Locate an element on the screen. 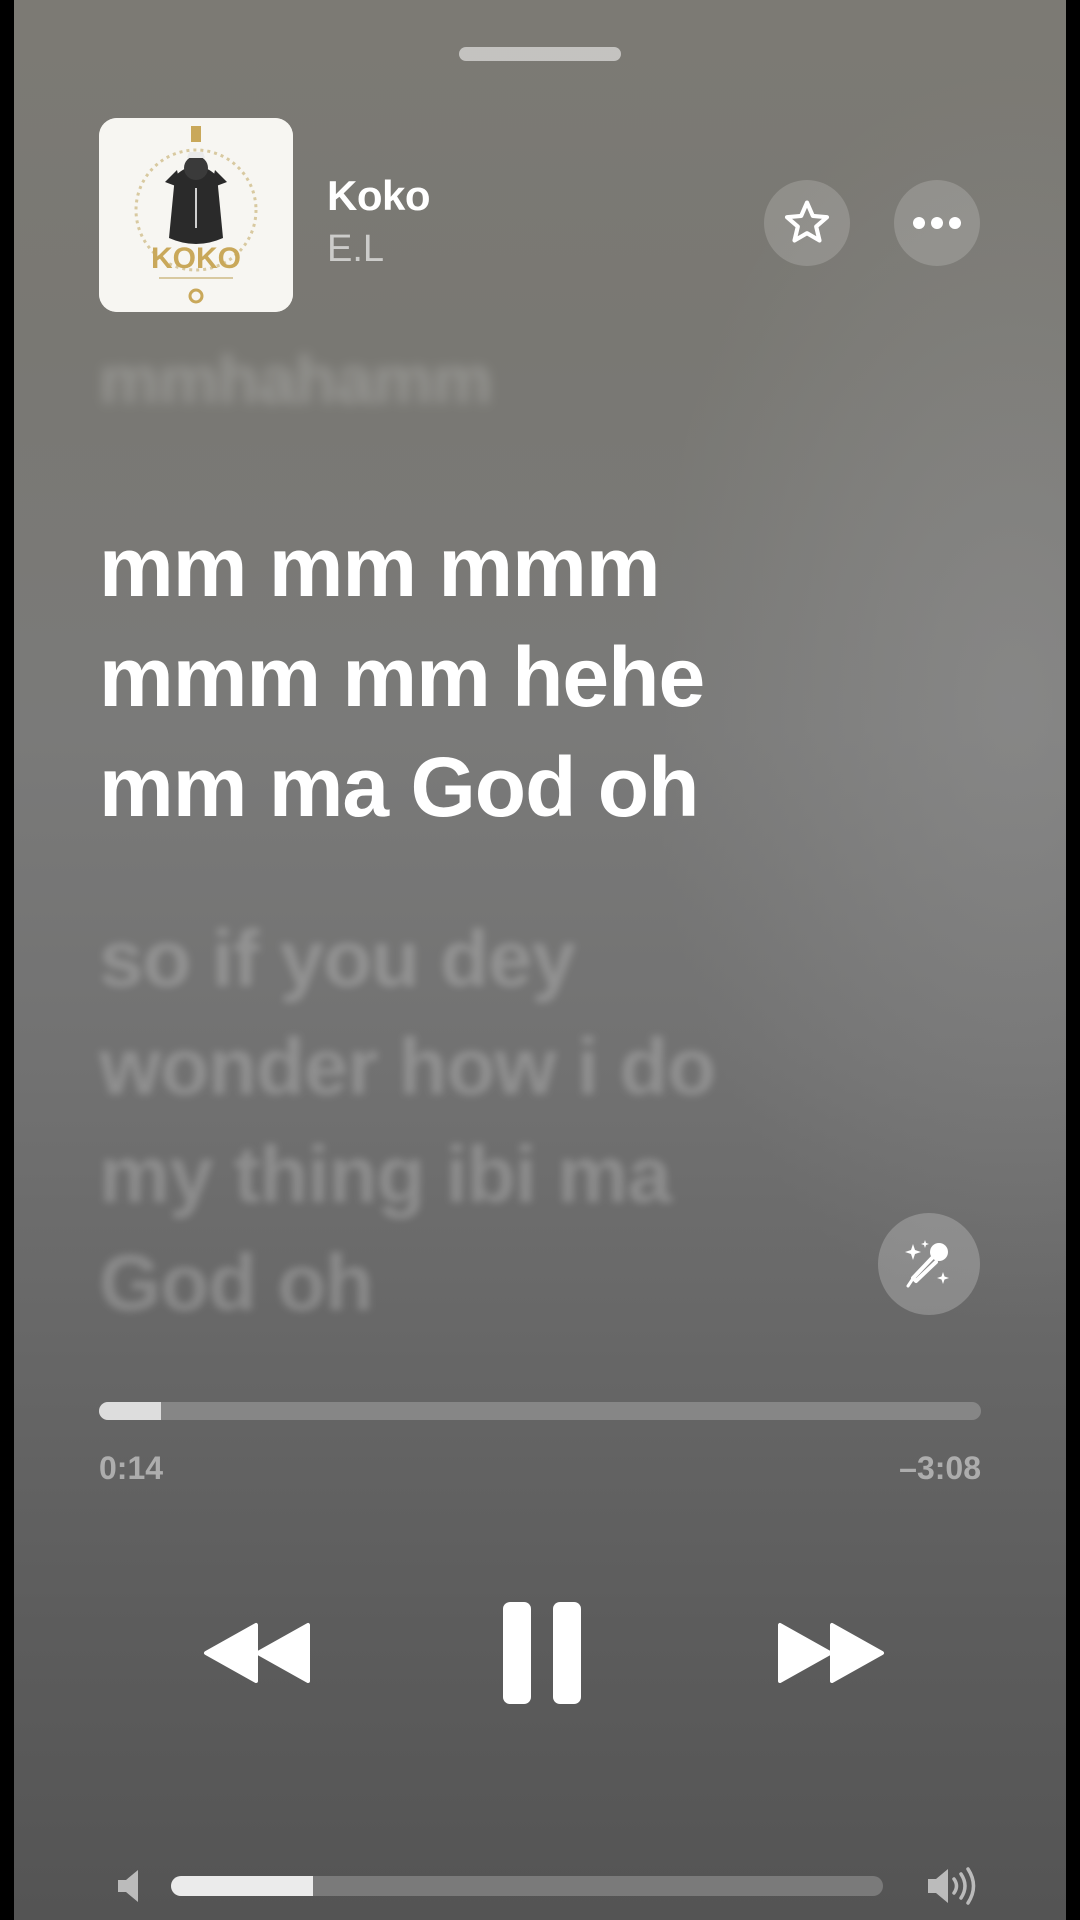 The width and height of the screenshot is (1080, 1920). lyric-line-previous: mmhahamm is located at coordinates (296, 380).